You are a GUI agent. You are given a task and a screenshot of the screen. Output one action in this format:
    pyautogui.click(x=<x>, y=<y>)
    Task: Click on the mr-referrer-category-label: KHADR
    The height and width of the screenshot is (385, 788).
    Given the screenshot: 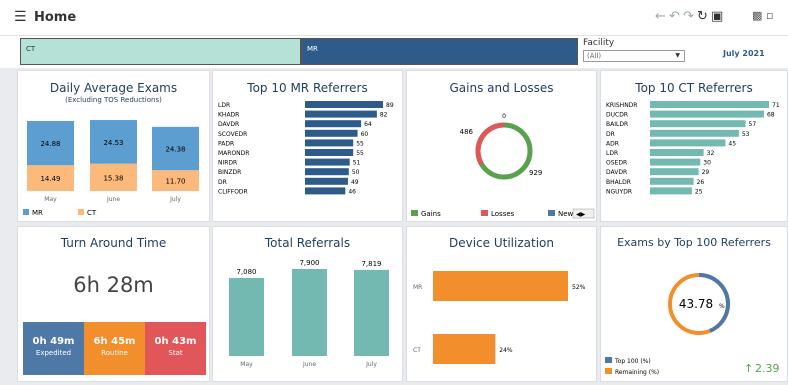 What is the action you would take?
    pyautogui.click(x=228, y=115)
    